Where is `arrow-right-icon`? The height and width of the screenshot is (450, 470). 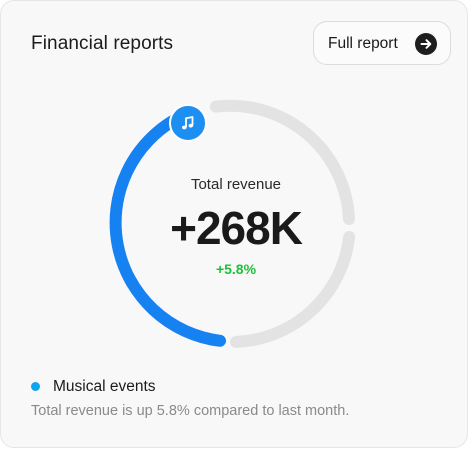
arrow-right-icon is located at coordinates (426, 44).